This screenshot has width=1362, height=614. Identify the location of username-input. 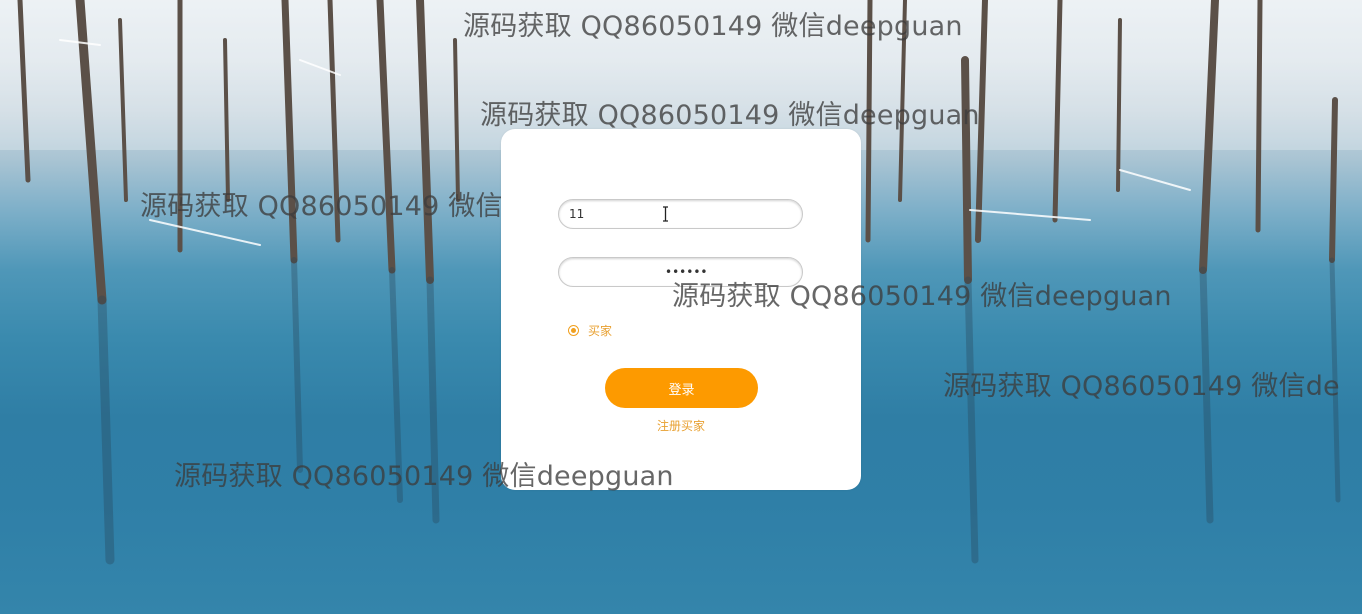
(681, 214).